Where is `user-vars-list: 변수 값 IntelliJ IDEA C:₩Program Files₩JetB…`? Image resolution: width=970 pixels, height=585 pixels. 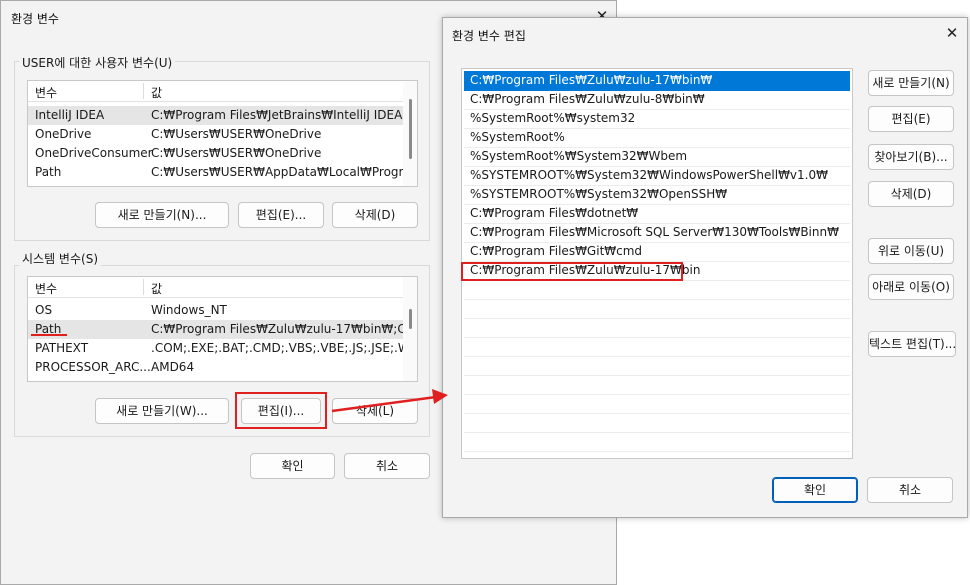
user-vars-list: 변수 값 IntelliJ IDEA C:₩Program Files₩JetB… is located at coordinates (222, 133).